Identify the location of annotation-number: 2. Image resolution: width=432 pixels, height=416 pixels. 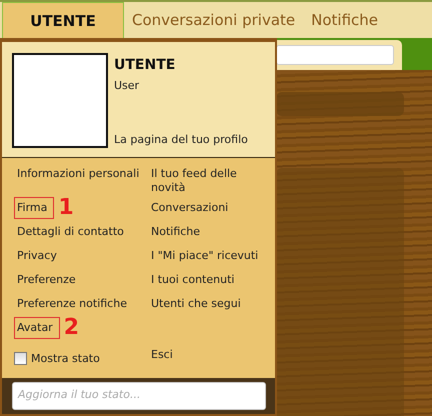
(72, 328).